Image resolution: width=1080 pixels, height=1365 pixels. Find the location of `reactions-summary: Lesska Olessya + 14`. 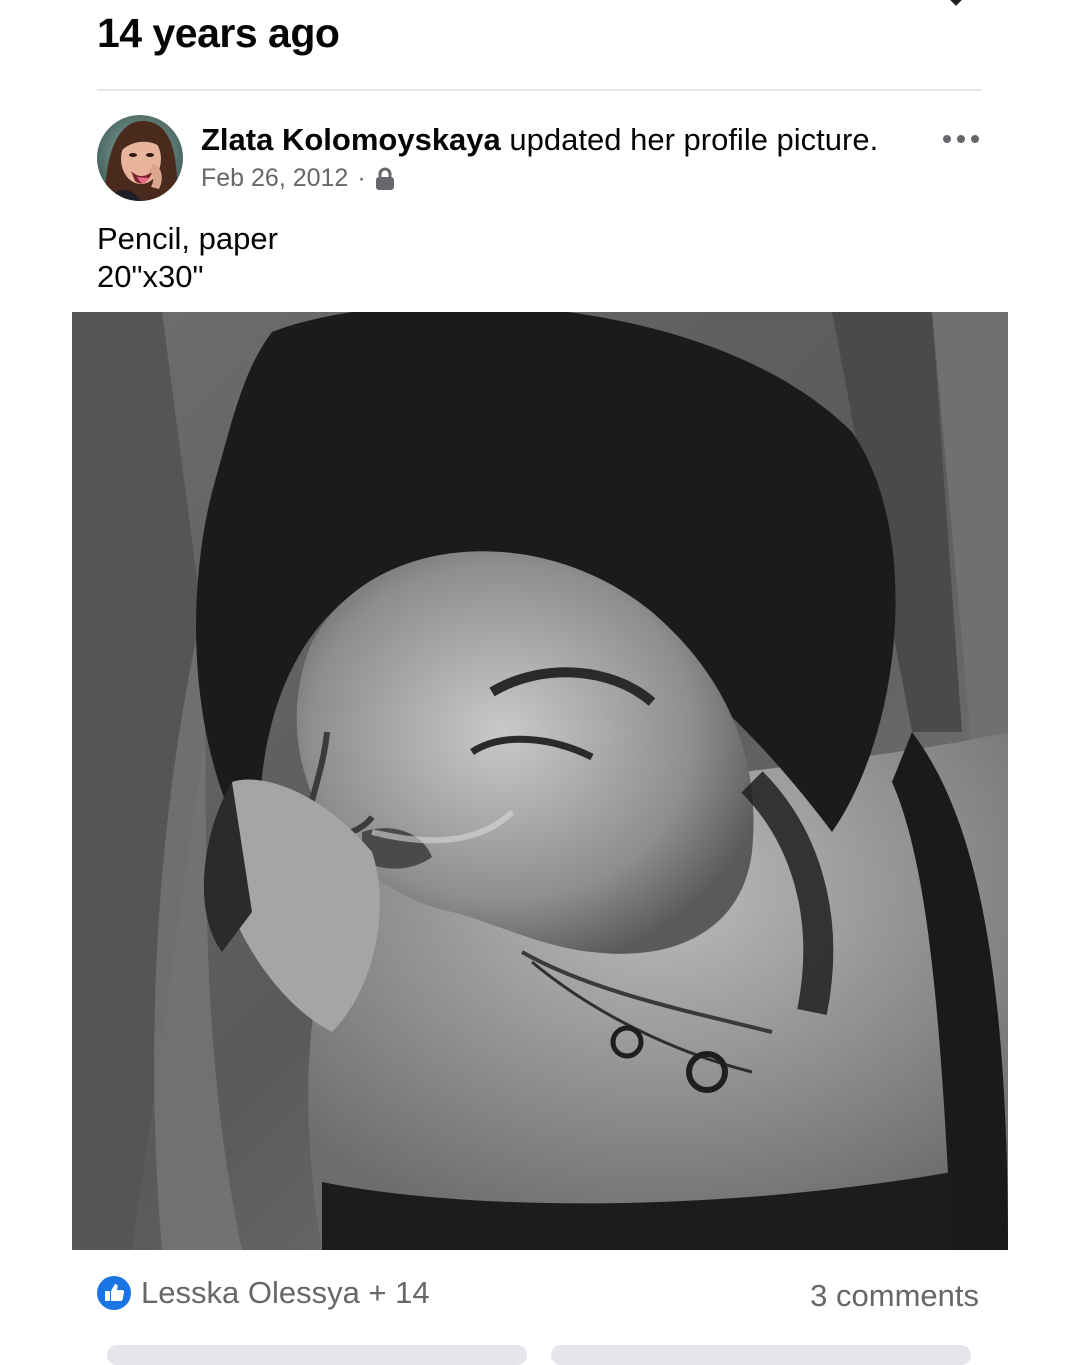

reactions-summary: Lesska Olessya + 14 is located at coordinates (263, 1293).